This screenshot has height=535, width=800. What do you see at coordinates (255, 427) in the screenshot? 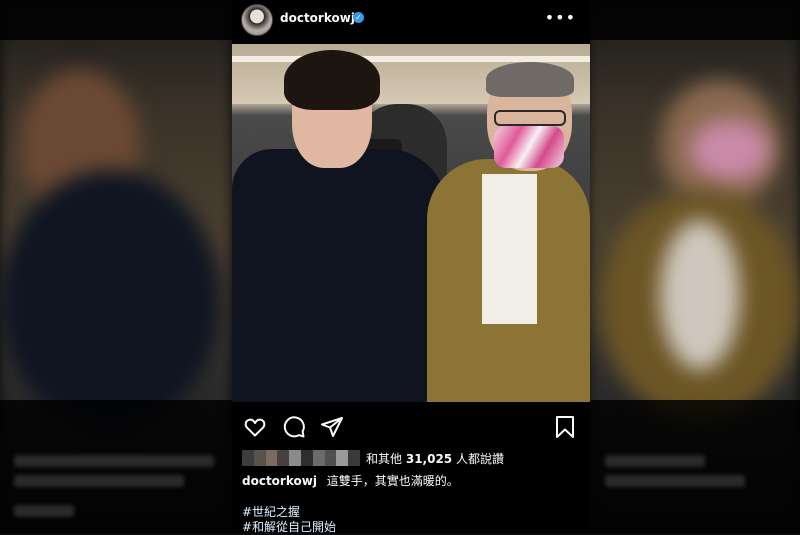
I see `heart-icon` at bounding box center [255, 427].